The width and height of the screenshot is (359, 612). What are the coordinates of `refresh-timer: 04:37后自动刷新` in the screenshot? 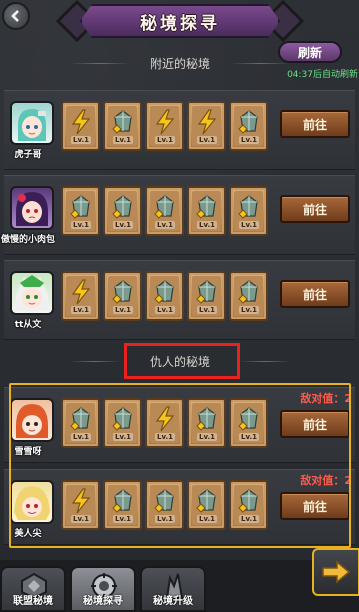 It's located at (322, 75).